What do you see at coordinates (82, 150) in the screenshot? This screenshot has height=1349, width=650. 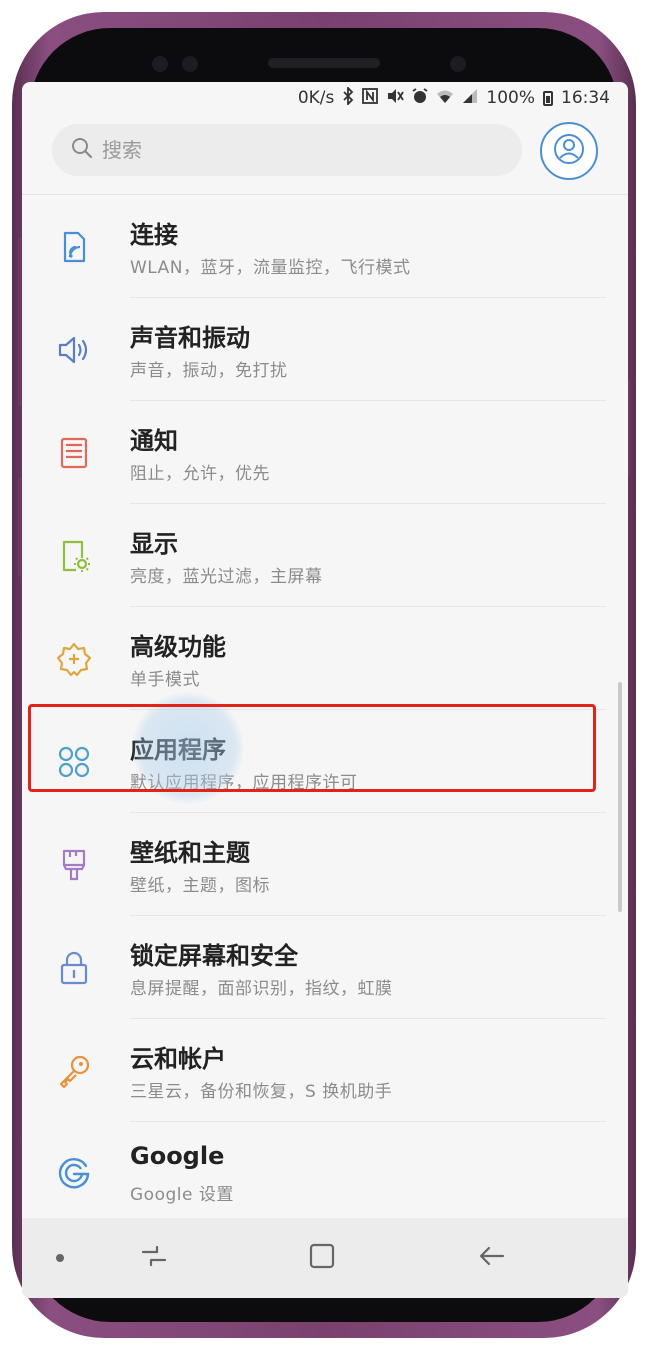 I see `search-icon` at bounding box center [82, 150].